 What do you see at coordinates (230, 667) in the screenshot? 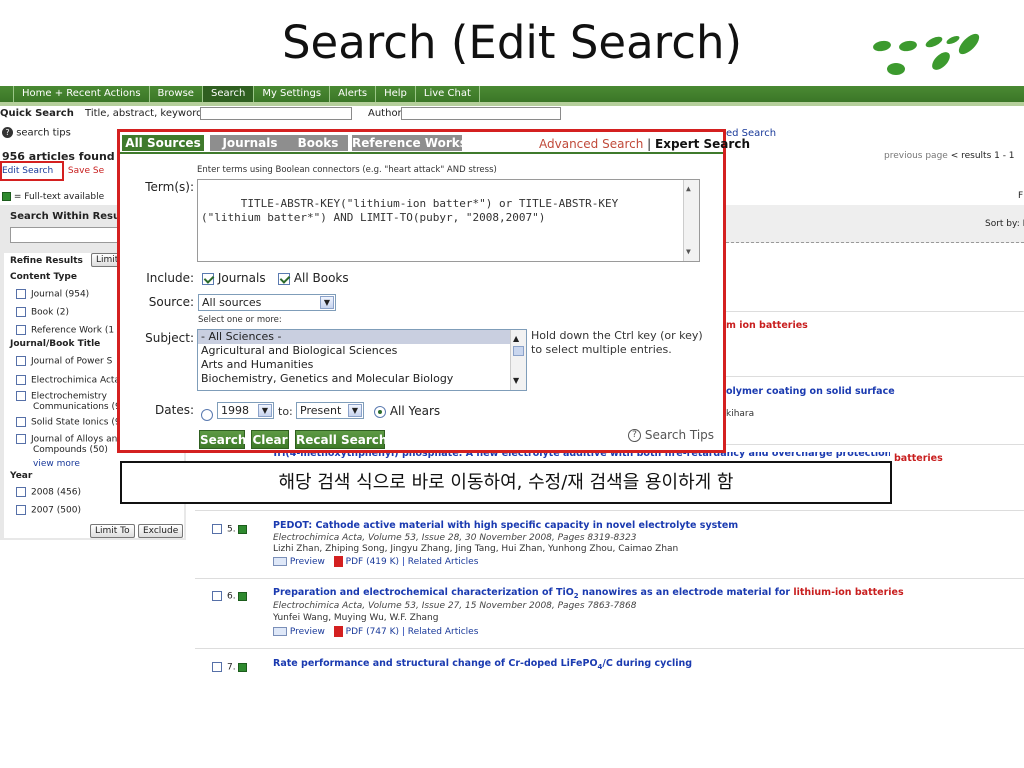
I see `result-7-select: 7.` at bounding box center [230, 667].